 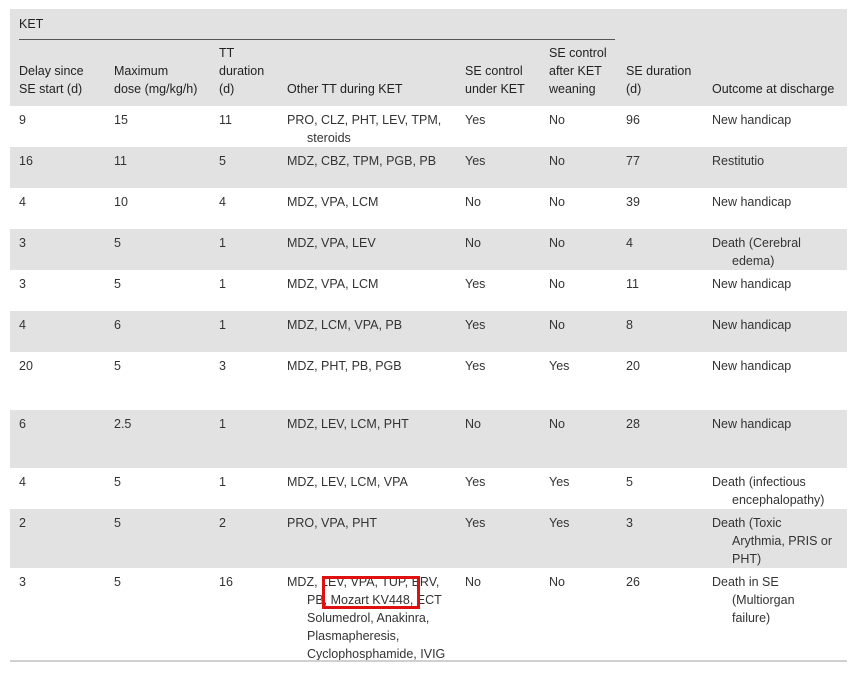 I want to click on cell-max-dose: 6, so click(x=117, y=325).